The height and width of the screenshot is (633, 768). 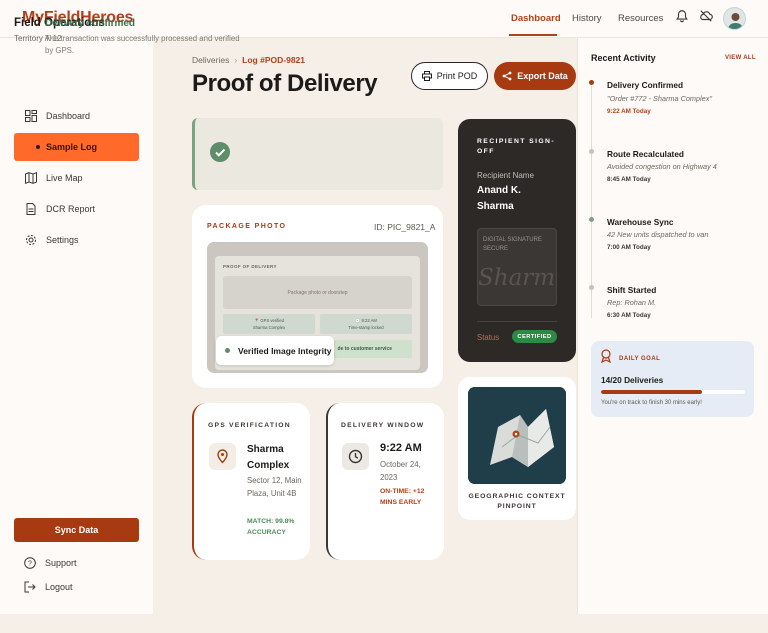 What do you see at coordinates (645, 85) in the screenshot?
I see `activity-title: Delivery Confirmed` at bounding box center [645, 85].